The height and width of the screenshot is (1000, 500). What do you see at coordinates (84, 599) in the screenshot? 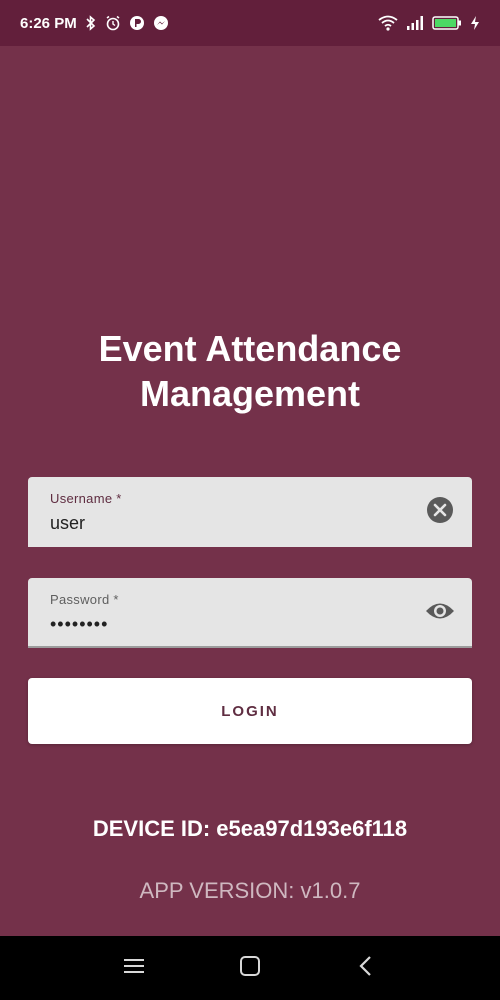
I see `password-label: Password *` at bounding box center [84, 599].